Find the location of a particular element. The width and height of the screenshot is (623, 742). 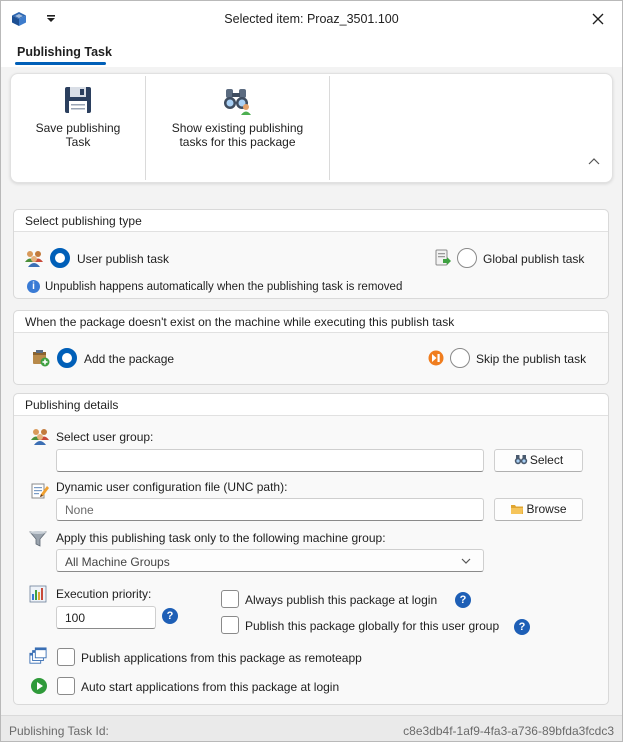

remoteapp-checkbox is located at coordinates (66, 657).